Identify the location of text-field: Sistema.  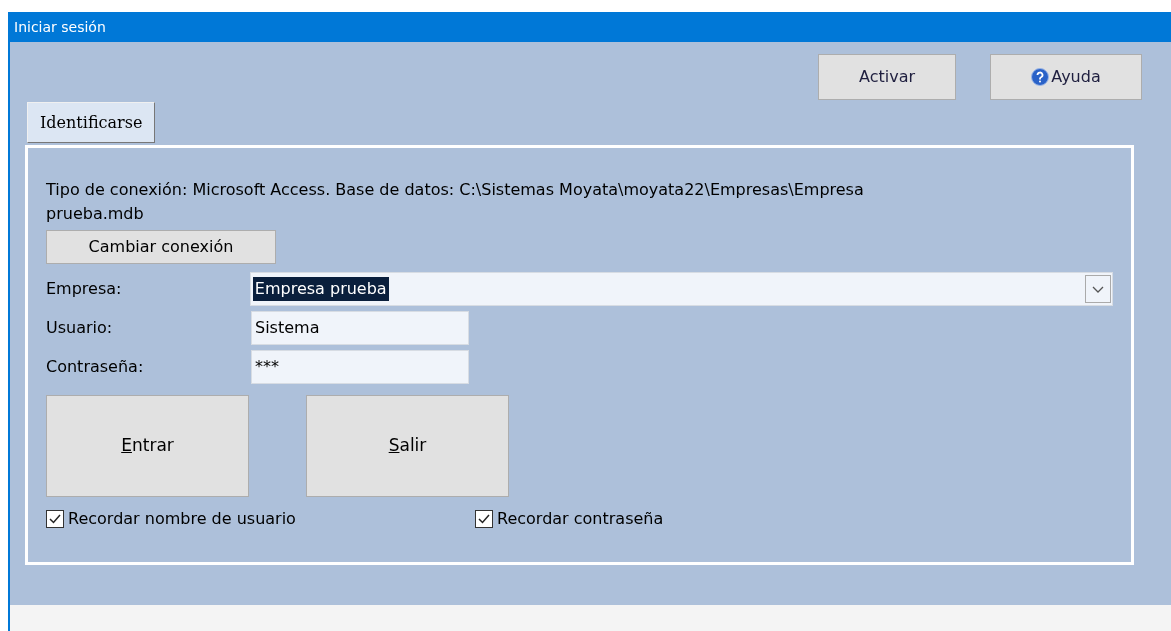
(360, 328).